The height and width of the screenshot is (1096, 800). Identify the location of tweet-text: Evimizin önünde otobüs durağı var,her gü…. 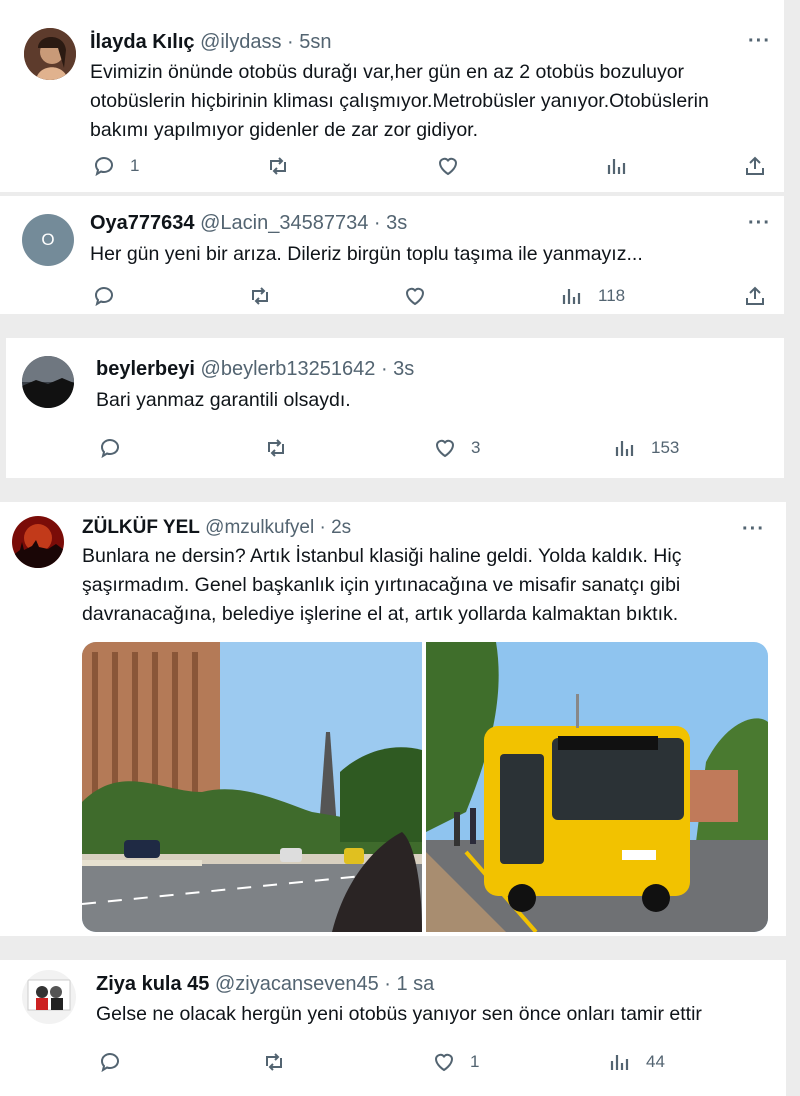
(399, 101).